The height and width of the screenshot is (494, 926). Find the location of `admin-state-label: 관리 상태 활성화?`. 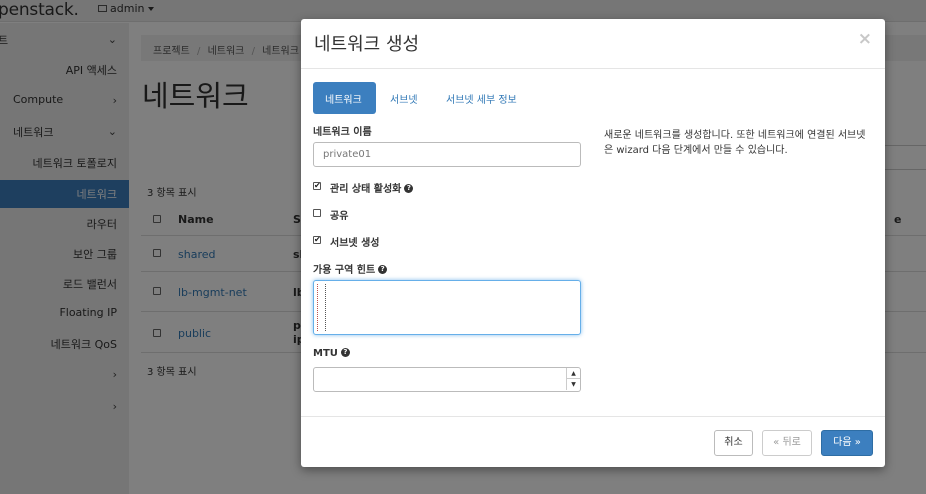

admin-state-label: 관리 상태 활성화? is located at coordinates (372, 187).